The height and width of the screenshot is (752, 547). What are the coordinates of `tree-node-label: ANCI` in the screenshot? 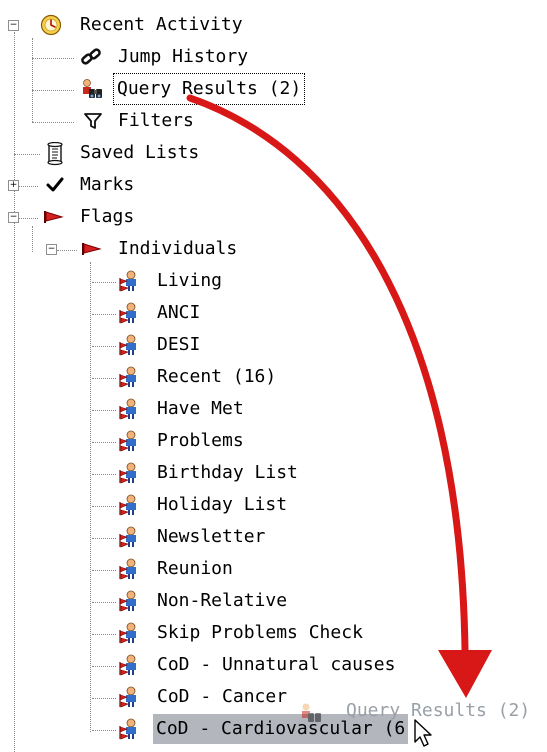 It's located at (179, 312).